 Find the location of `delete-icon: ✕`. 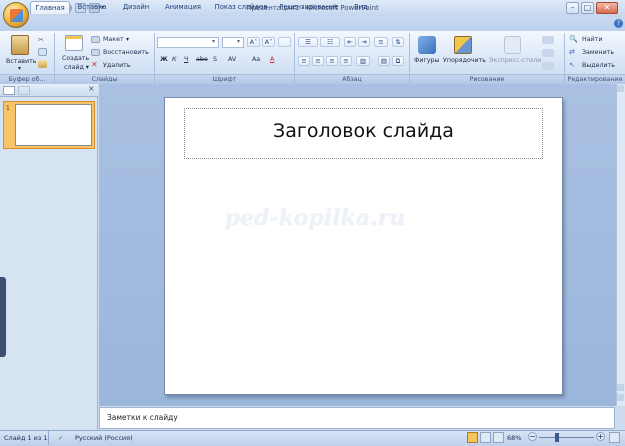

delete-icon: ✕ is located at coordinates (94, 65).